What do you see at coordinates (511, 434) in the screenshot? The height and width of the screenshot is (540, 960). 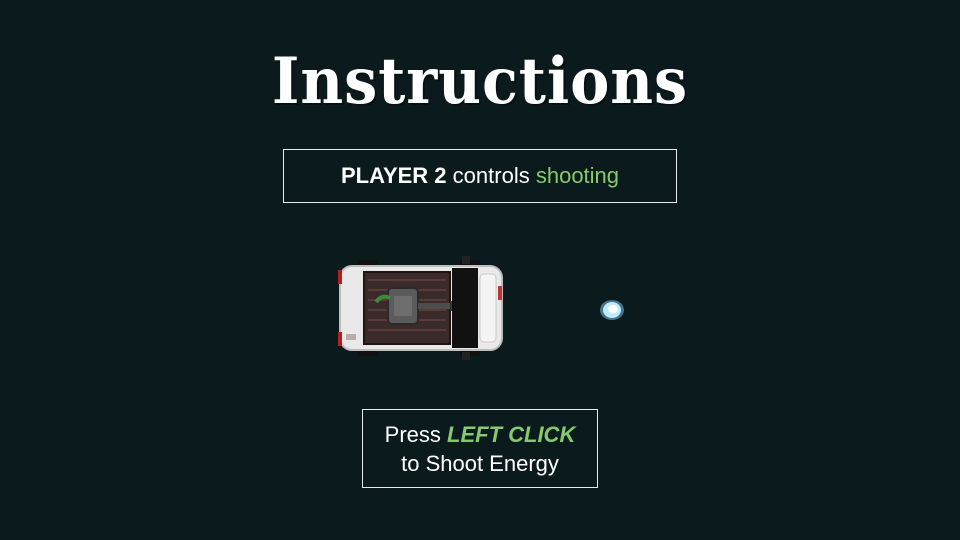 I see `key-label: LEFT CLICK` at bounding box center [511, 434].